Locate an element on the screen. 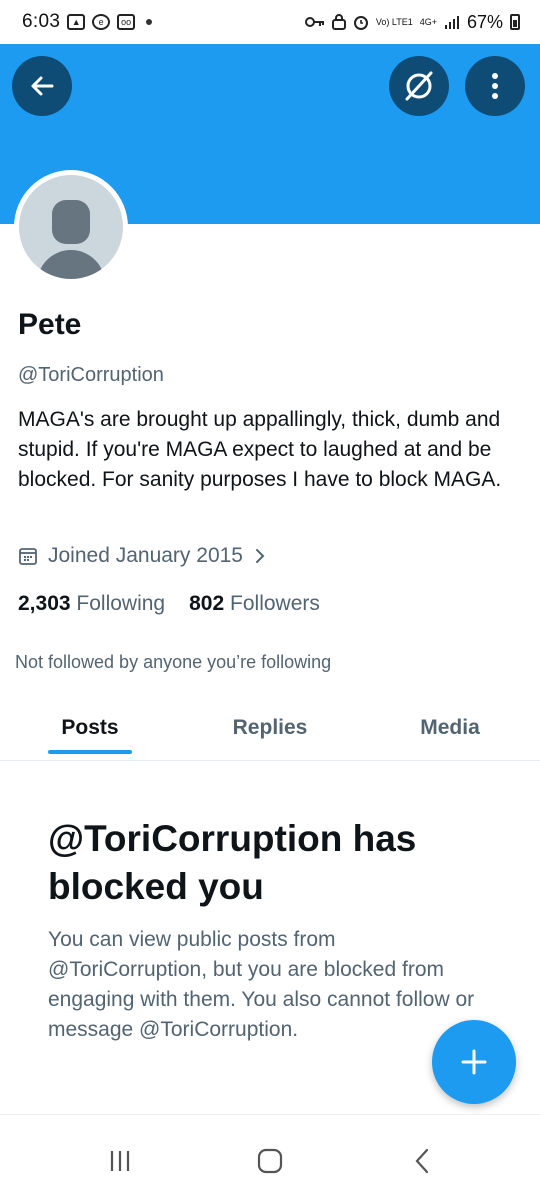  status-right: Vo) LTE1 4G+ 67% is located at coordinates (412, 22).